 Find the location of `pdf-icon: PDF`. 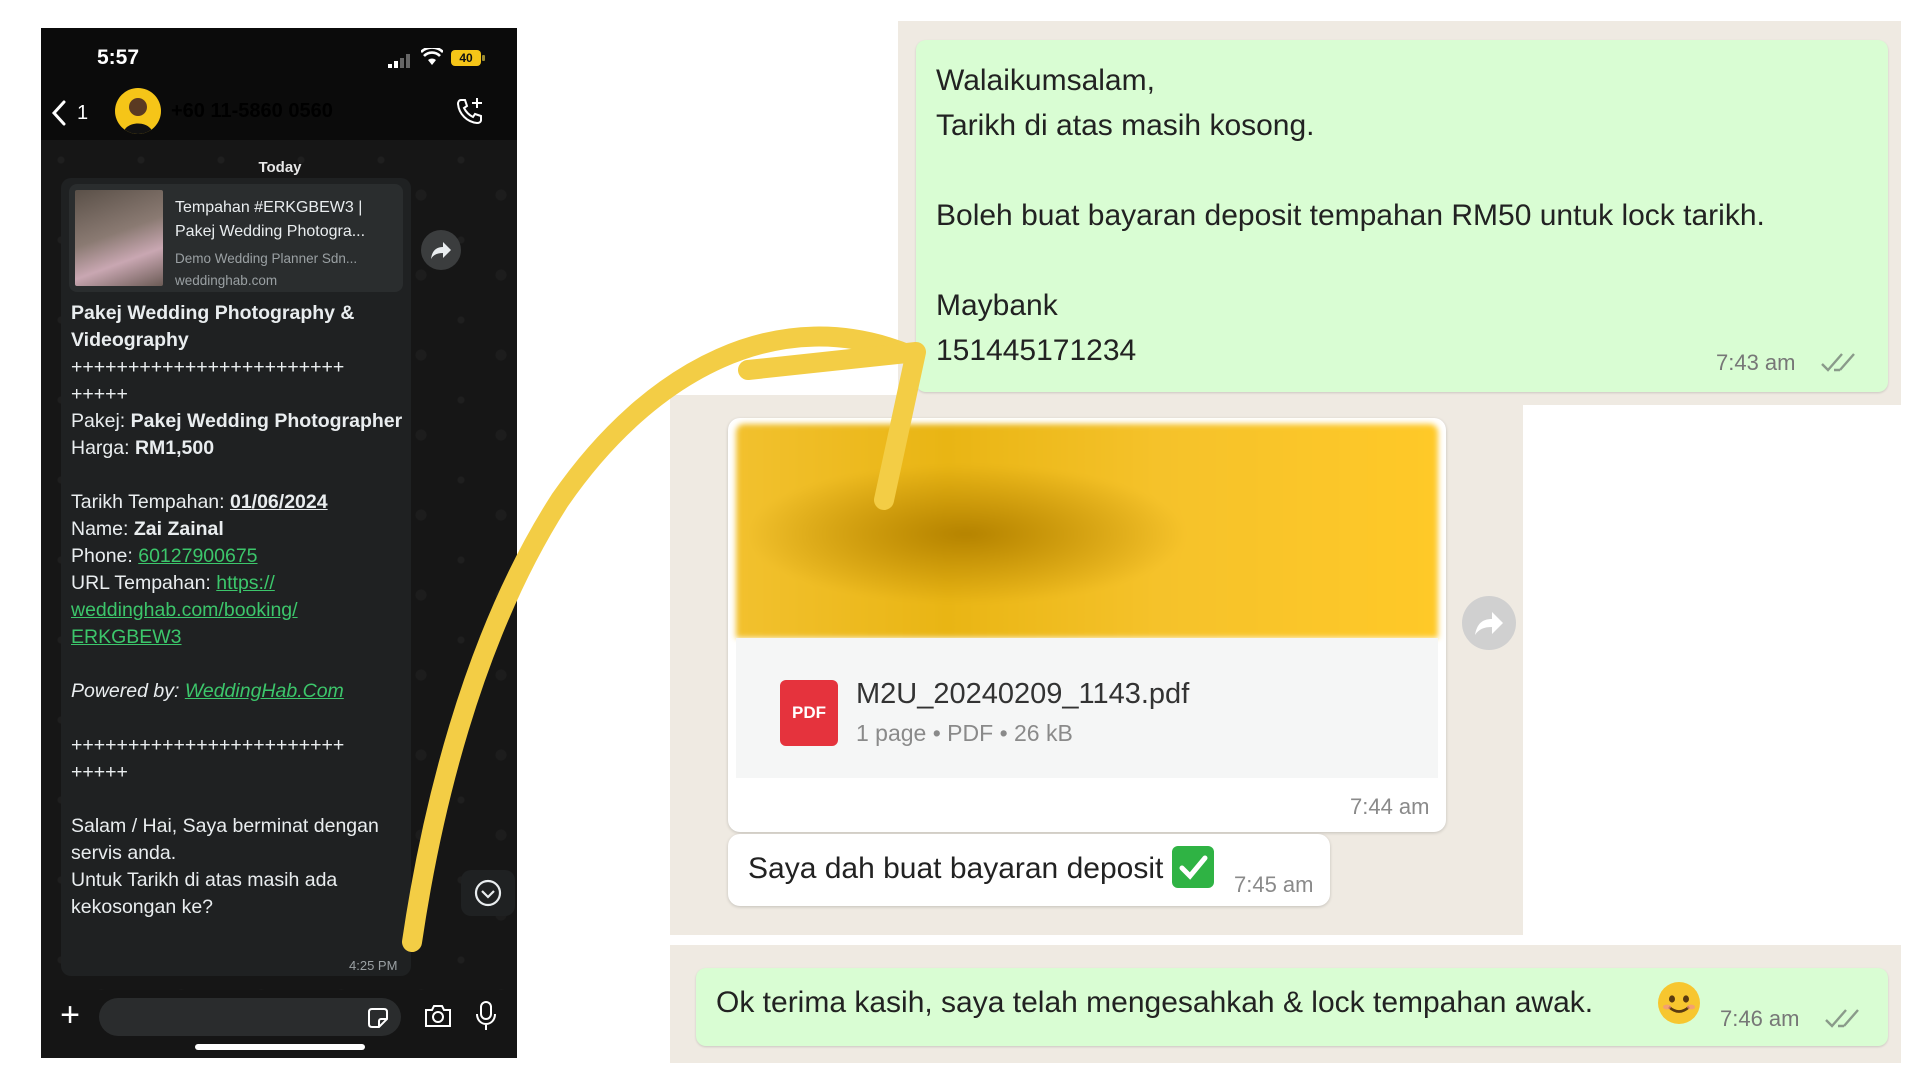

pdf-icon: PDF is located at coordinates (809, 713).